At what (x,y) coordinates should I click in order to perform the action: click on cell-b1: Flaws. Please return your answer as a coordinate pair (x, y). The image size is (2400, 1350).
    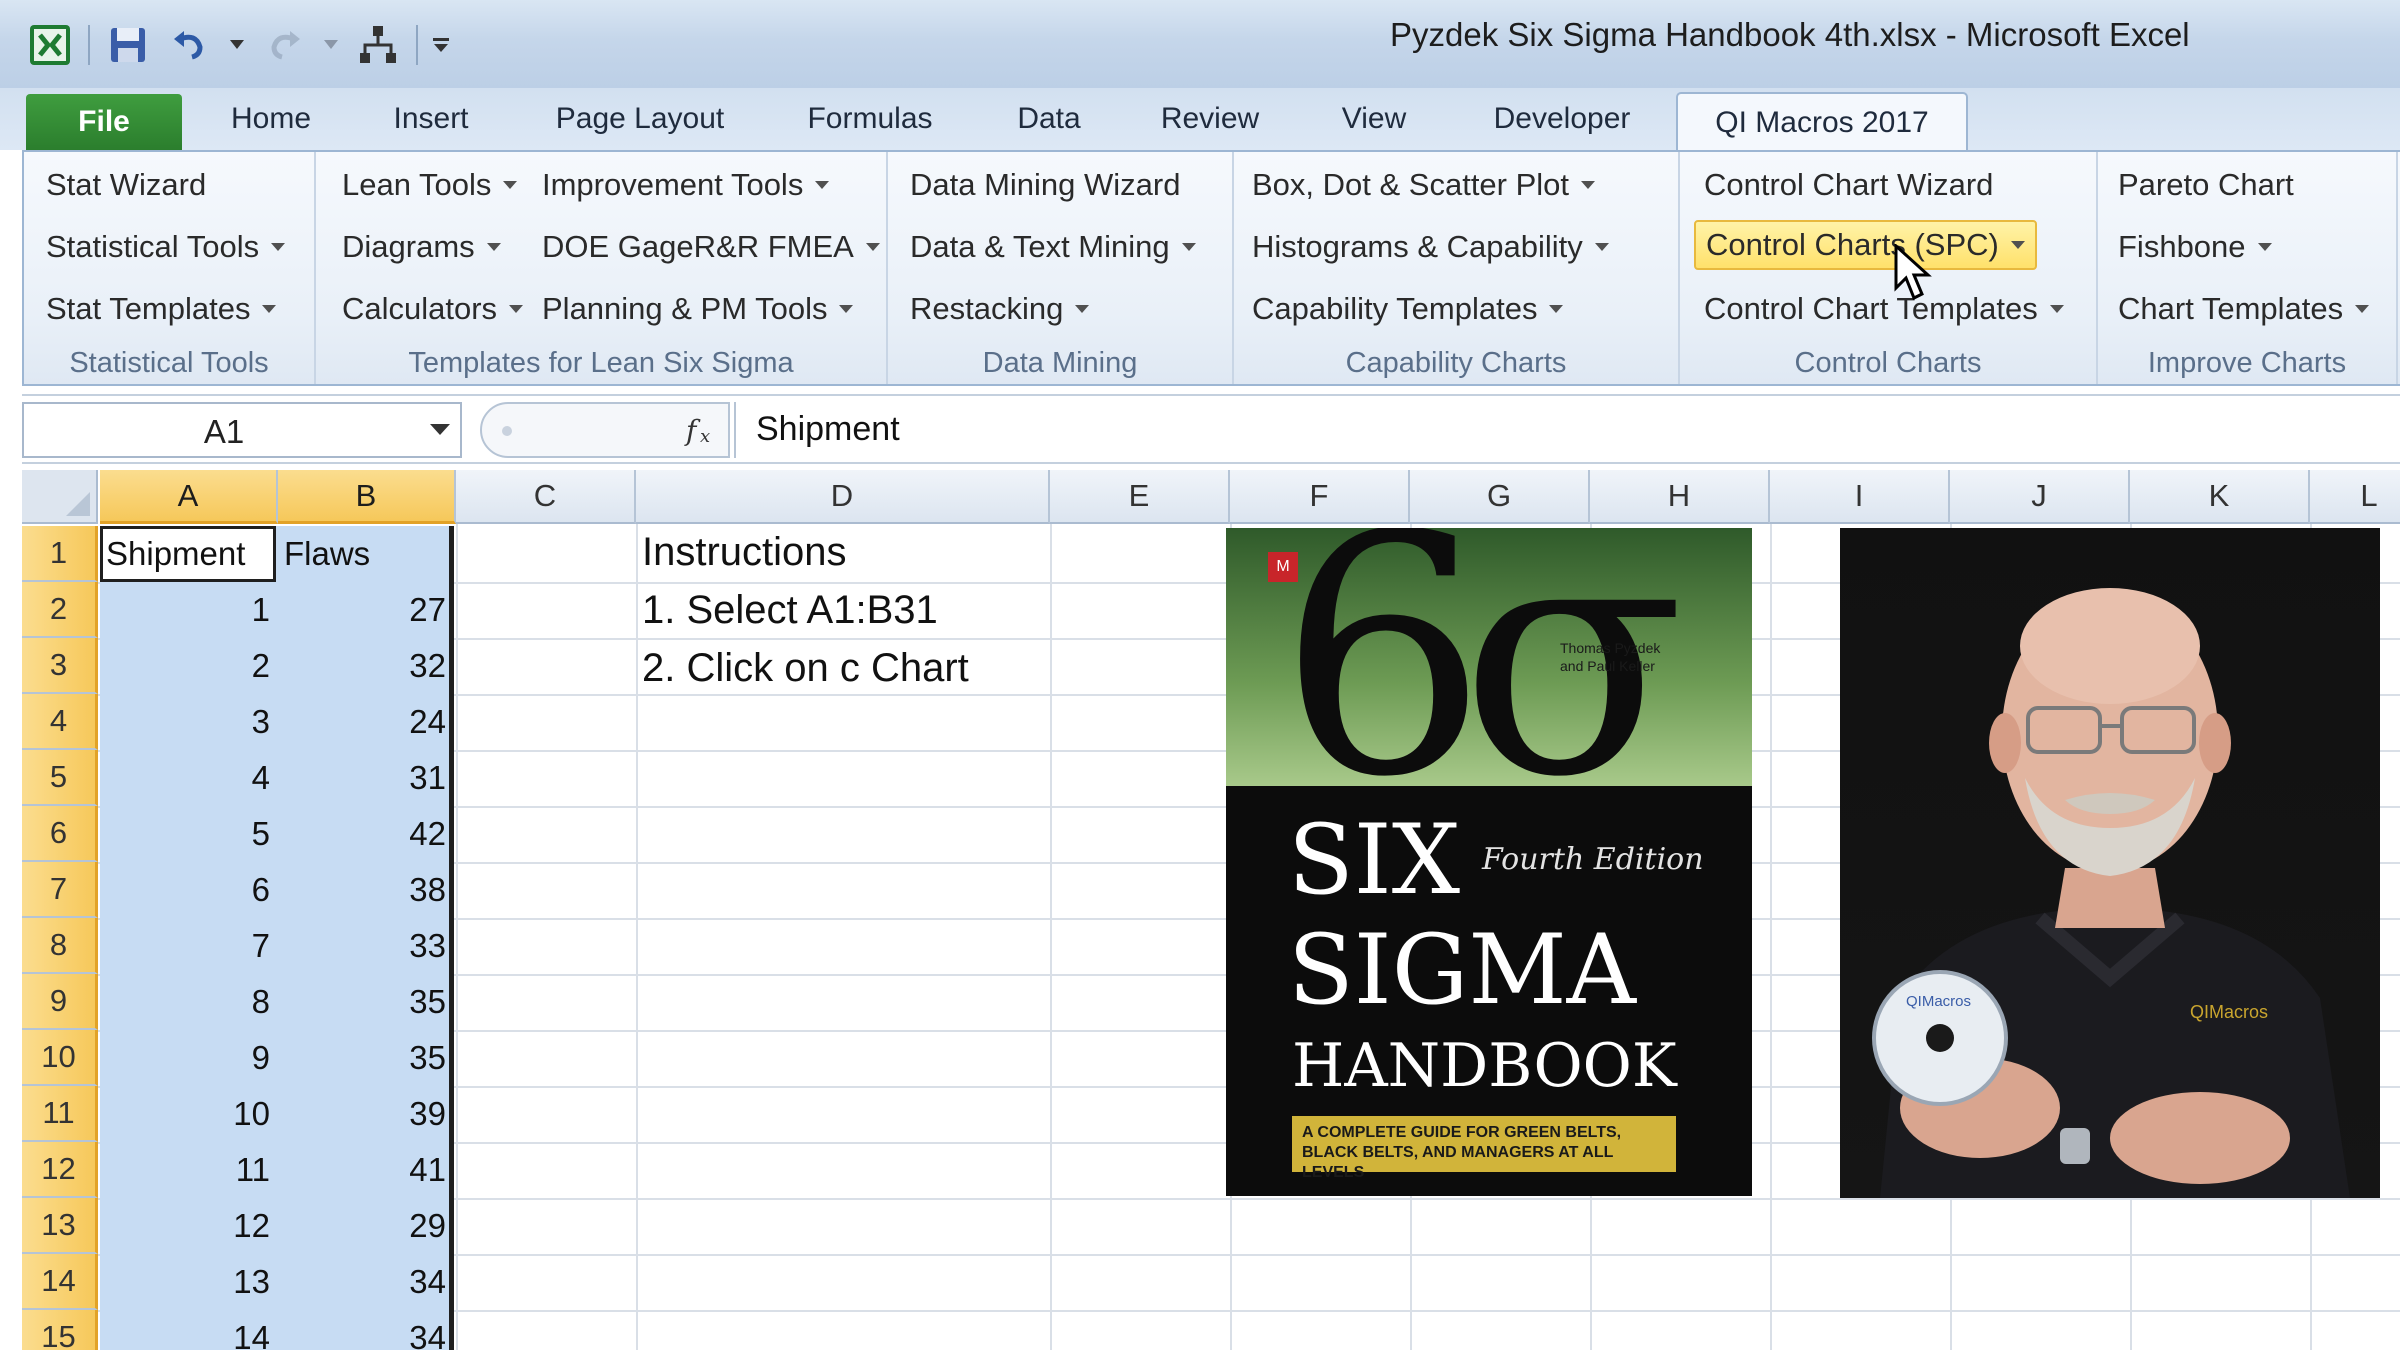
    Looking at the image, I should click on (367, 554).